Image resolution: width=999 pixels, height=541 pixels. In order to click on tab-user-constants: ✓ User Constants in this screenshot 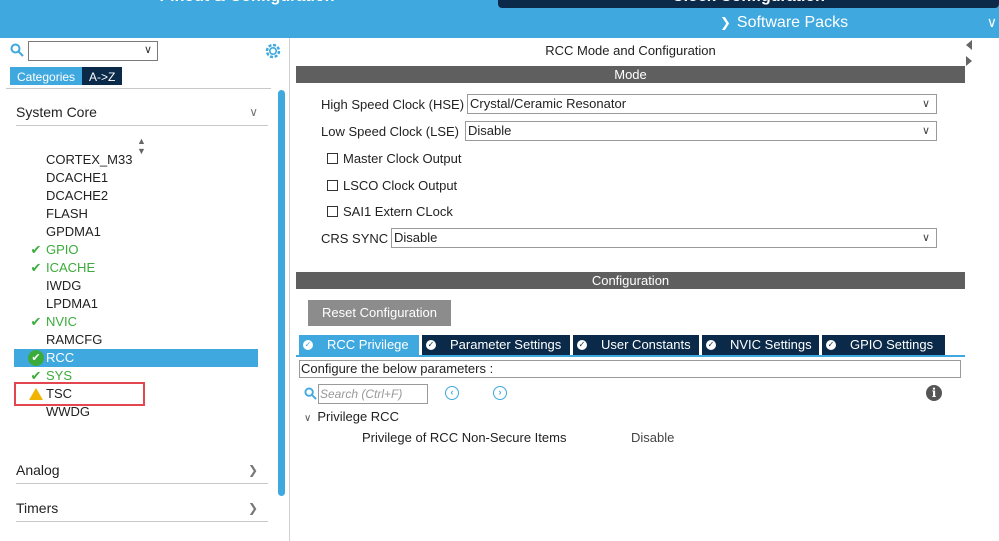, I will do `click(636, 345)`.